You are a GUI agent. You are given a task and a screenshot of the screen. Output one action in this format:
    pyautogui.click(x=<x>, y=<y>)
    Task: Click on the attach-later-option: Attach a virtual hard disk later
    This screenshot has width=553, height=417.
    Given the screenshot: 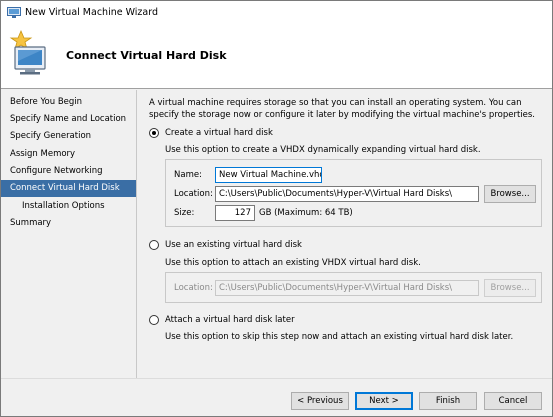 What is the action you would take?
    pyautogui.click(x=222, y=320)
    